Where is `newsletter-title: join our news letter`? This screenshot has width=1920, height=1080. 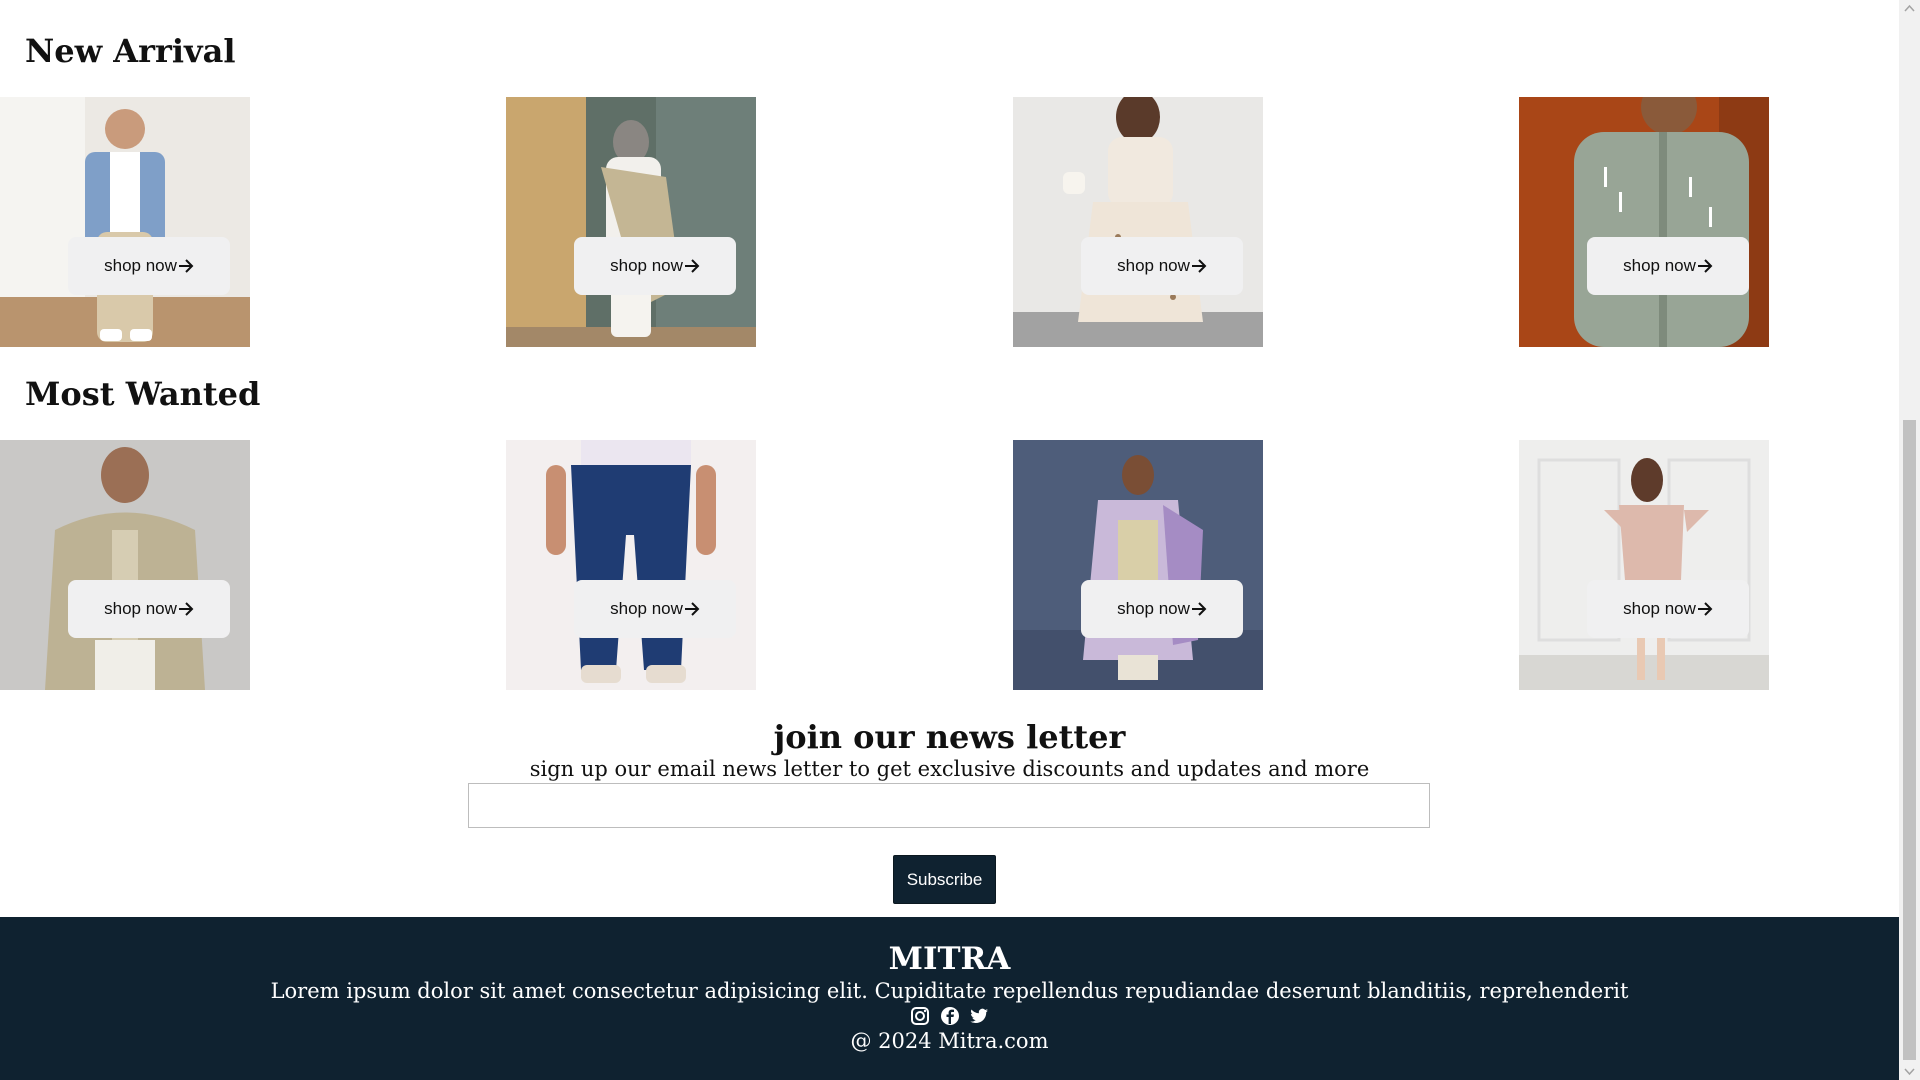 newsletter-title: join our news letter is located at coordinates (949, 737).